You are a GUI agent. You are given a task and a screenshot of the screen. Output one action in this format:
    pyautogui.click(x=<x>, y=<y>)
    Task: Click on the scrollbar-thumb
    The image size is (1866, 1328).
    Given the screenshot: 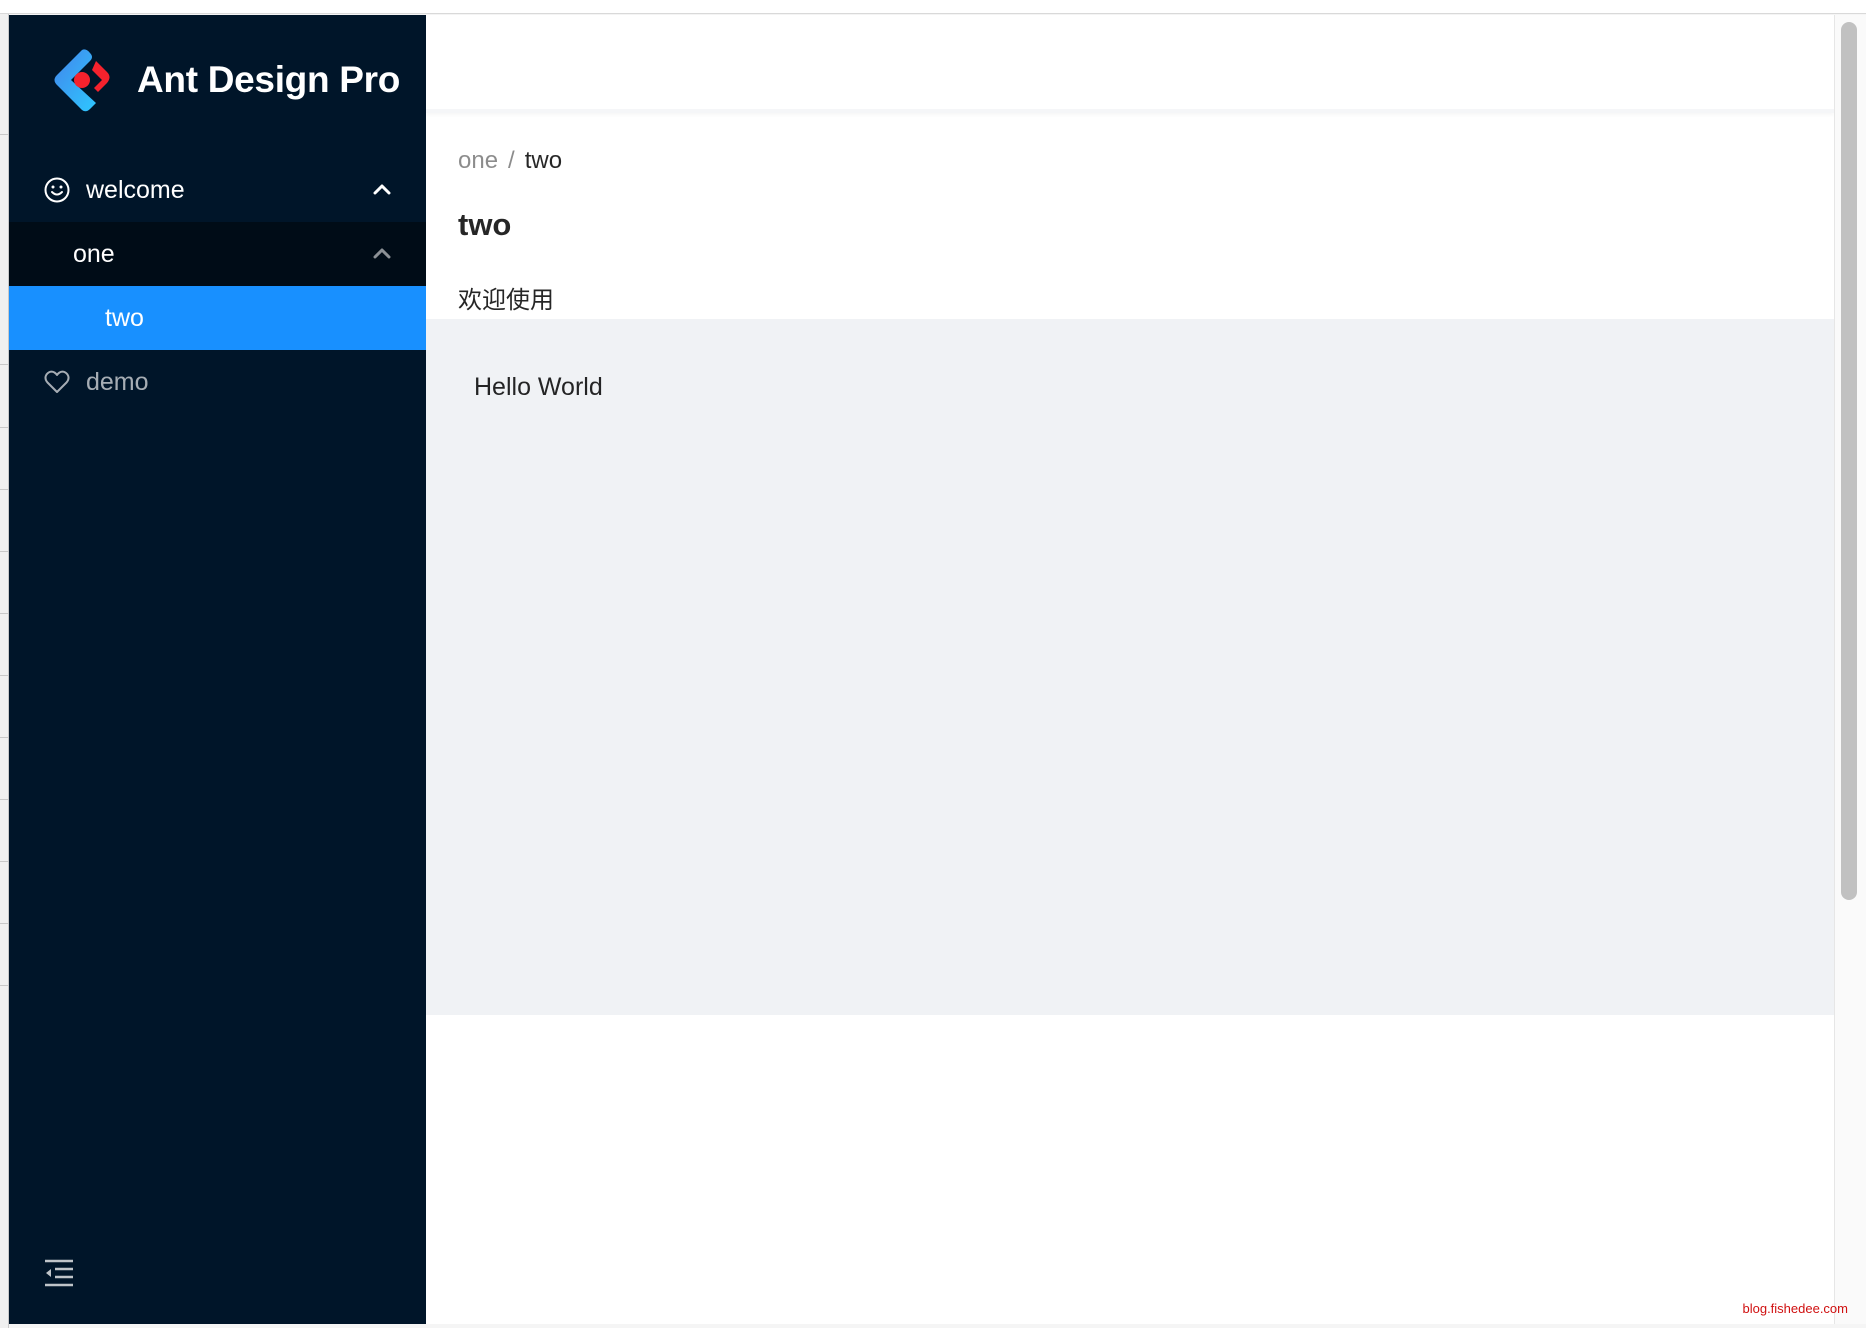 What is the action you would take?
    pyautogui.click(x=1849, y=461)
    